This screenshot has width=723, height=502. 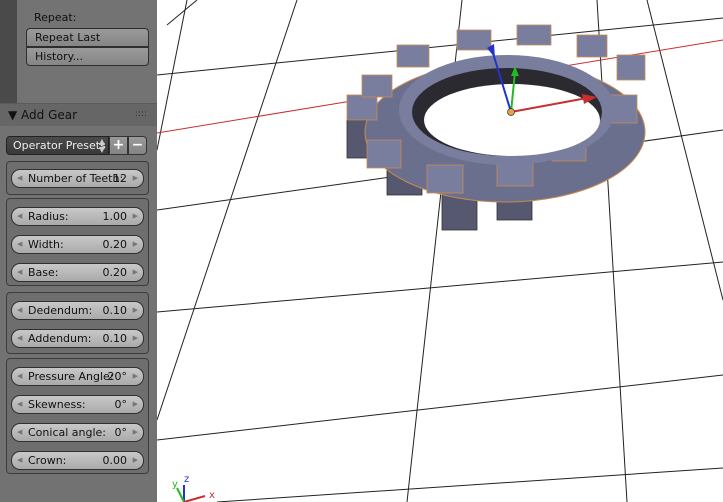 I want to click on width-field: ◀ Width: 0.20 ▶, so click(x=77, y=244).